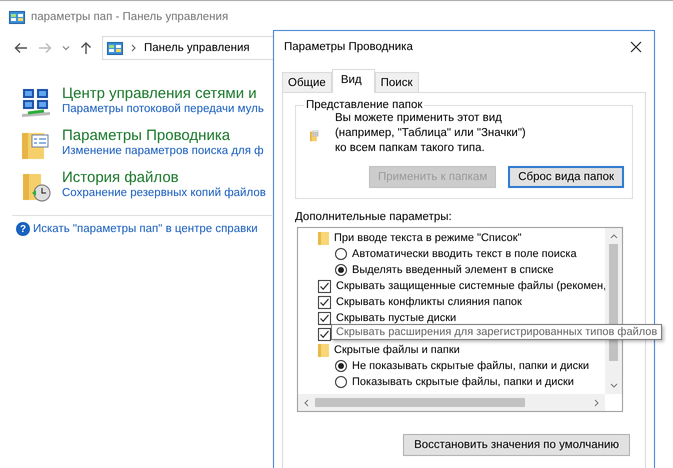 This screenshot has width=673, height=468. Describe the element at coordinates (163, 151) in the screenshot. I see `result-link: Изменение параметров поиска для ф` at that location.